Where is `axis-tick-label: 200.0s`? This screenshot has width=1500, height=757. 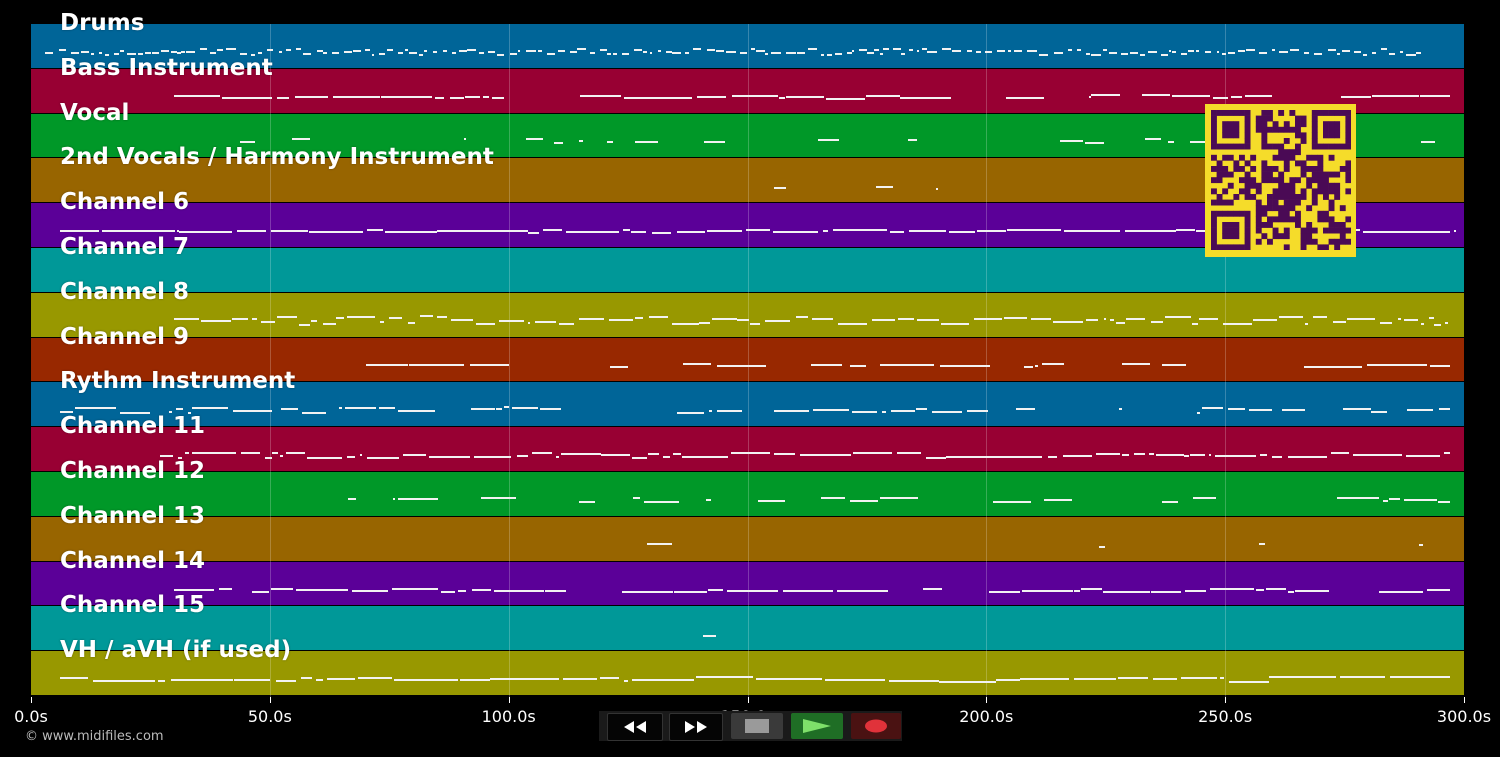
axis-tick-label: 200.0s is located at coordinates (986, 716).